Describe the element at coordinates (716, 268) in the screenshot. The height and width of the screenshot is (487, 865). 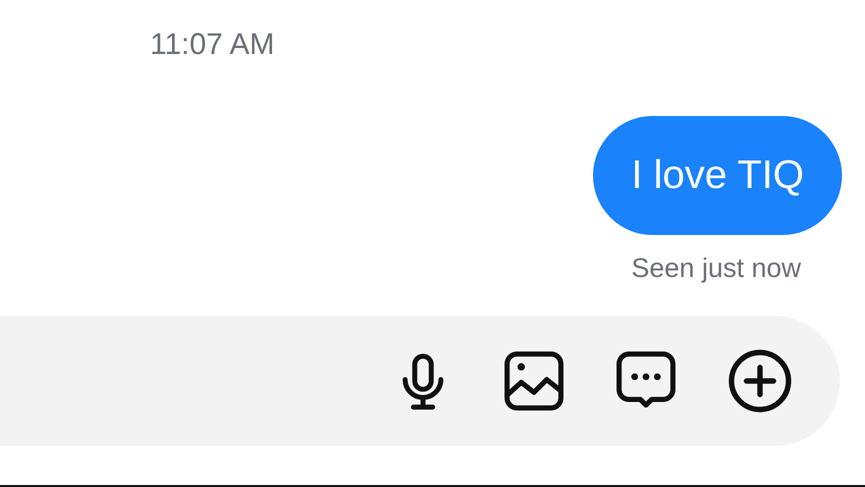
I see `read-receipt: Seen just now` at that location.